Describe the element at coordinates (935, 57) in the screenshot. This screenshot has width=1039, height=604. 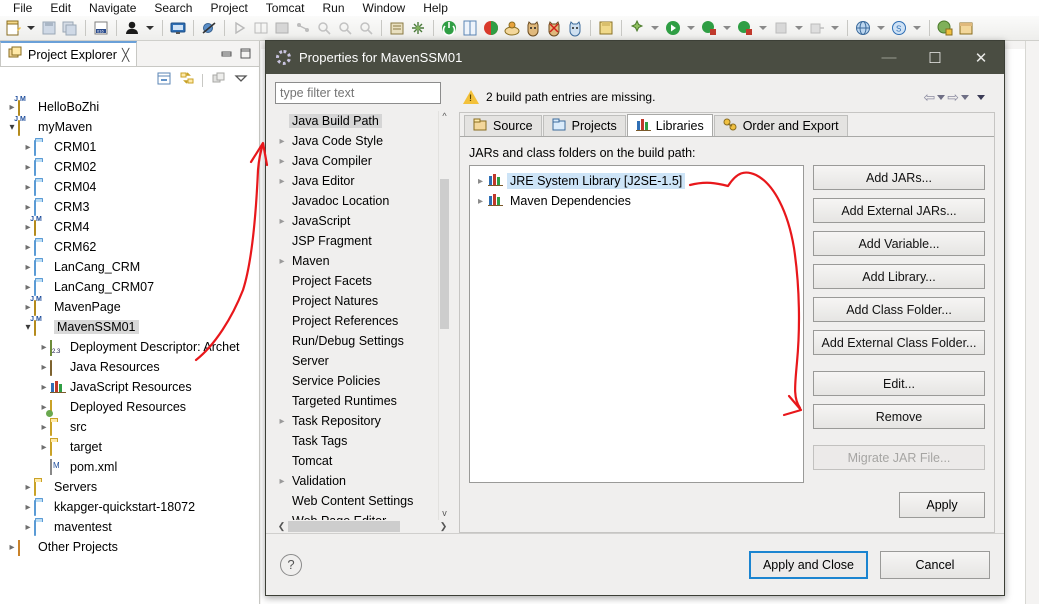
I see `maximize-button: ☐` at that location.